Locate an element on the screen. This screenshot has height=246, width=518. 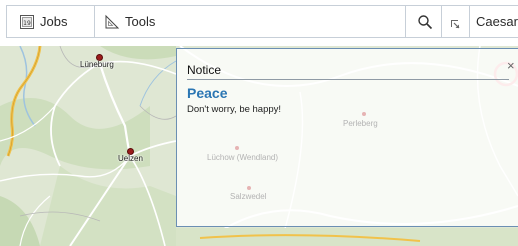
faded-place-label: Lüchow (Wendland) is located at coordinates (243, 157).